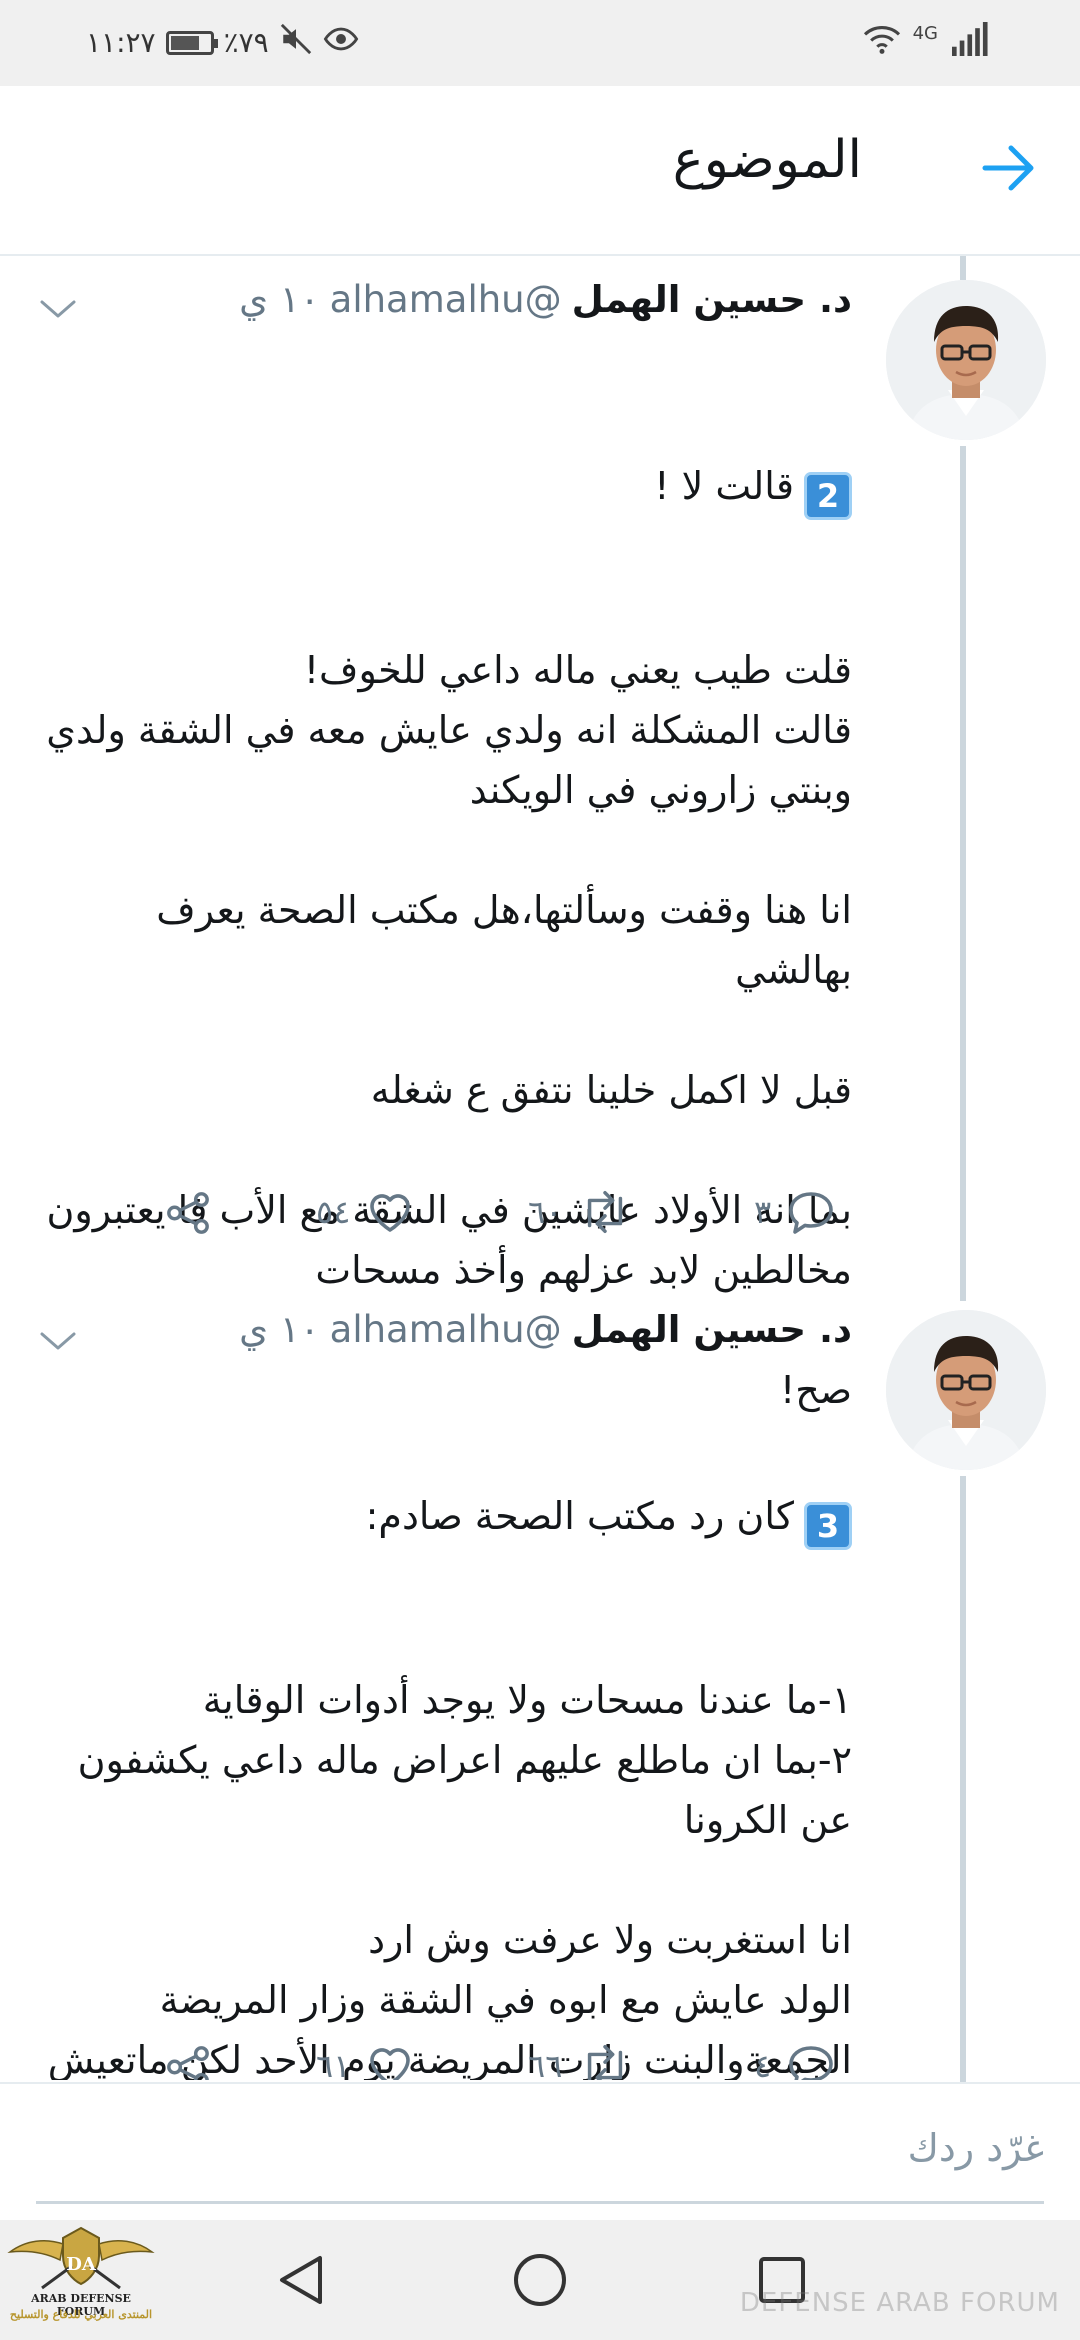 Image resolution: width=1080 pixels, height=2340 pixels. Describe the element at coordinates (222, 42) in the screenshot. I see `status-left: ١١:٢٧ ٪٧٩` at that location.